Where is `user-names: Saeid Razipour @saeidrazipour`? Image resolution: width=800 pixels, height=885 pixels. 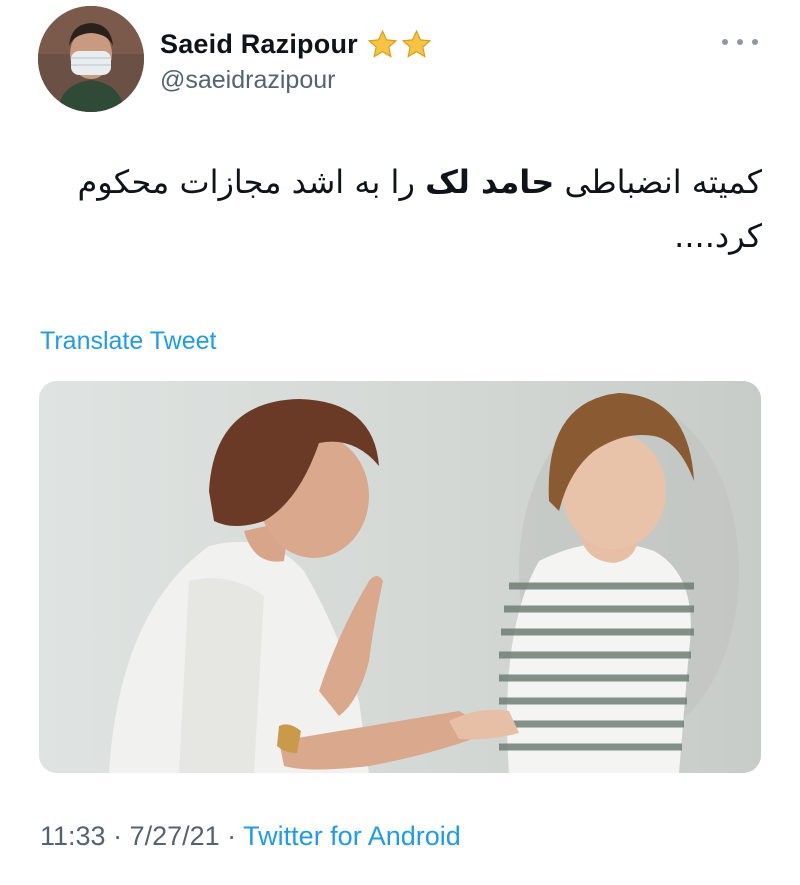 user-names: Saeid Razipour @saeidrazipour is located at coordinates (296, 60).